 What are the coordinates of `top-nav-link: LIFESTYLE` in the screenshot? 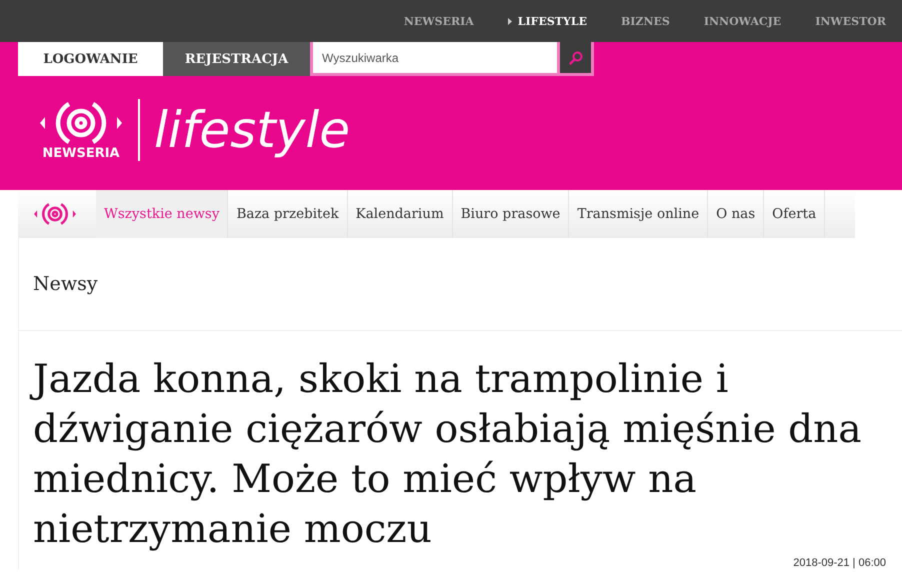 It's located at (547, 21).